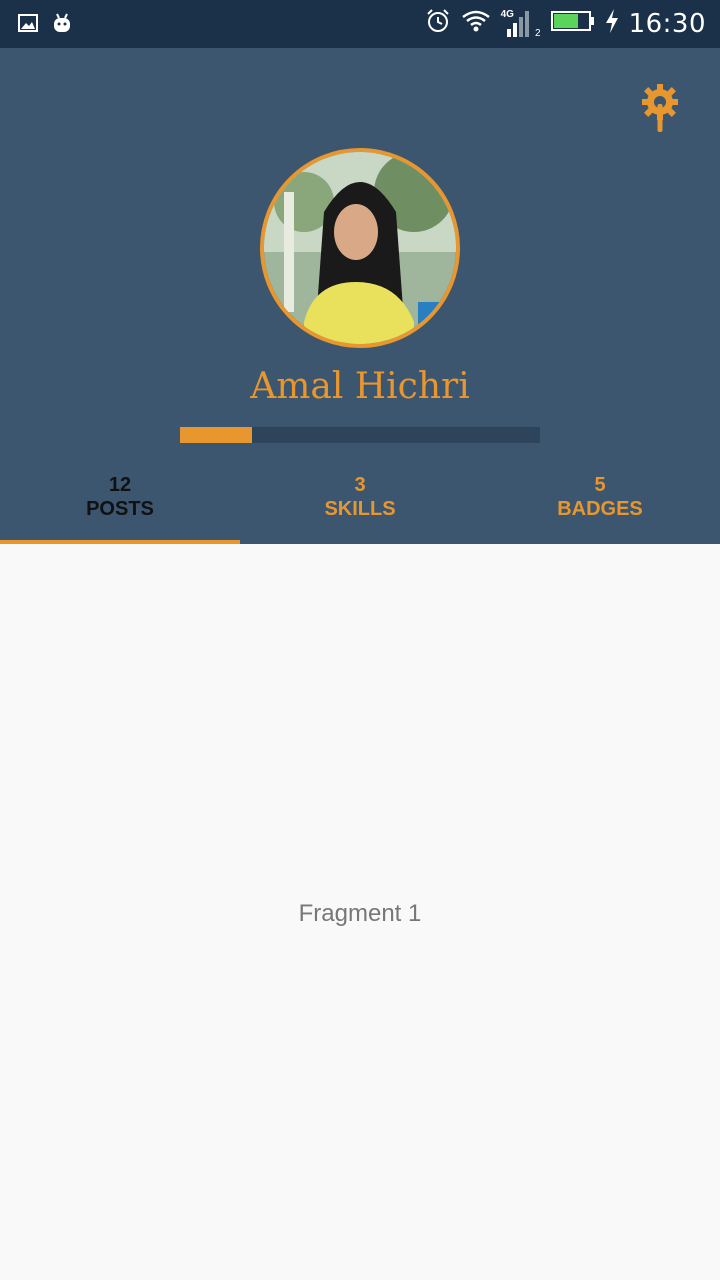 This screenshot has height=1280, width=720. I want to click on tab-count: 5, so click(600, 485).